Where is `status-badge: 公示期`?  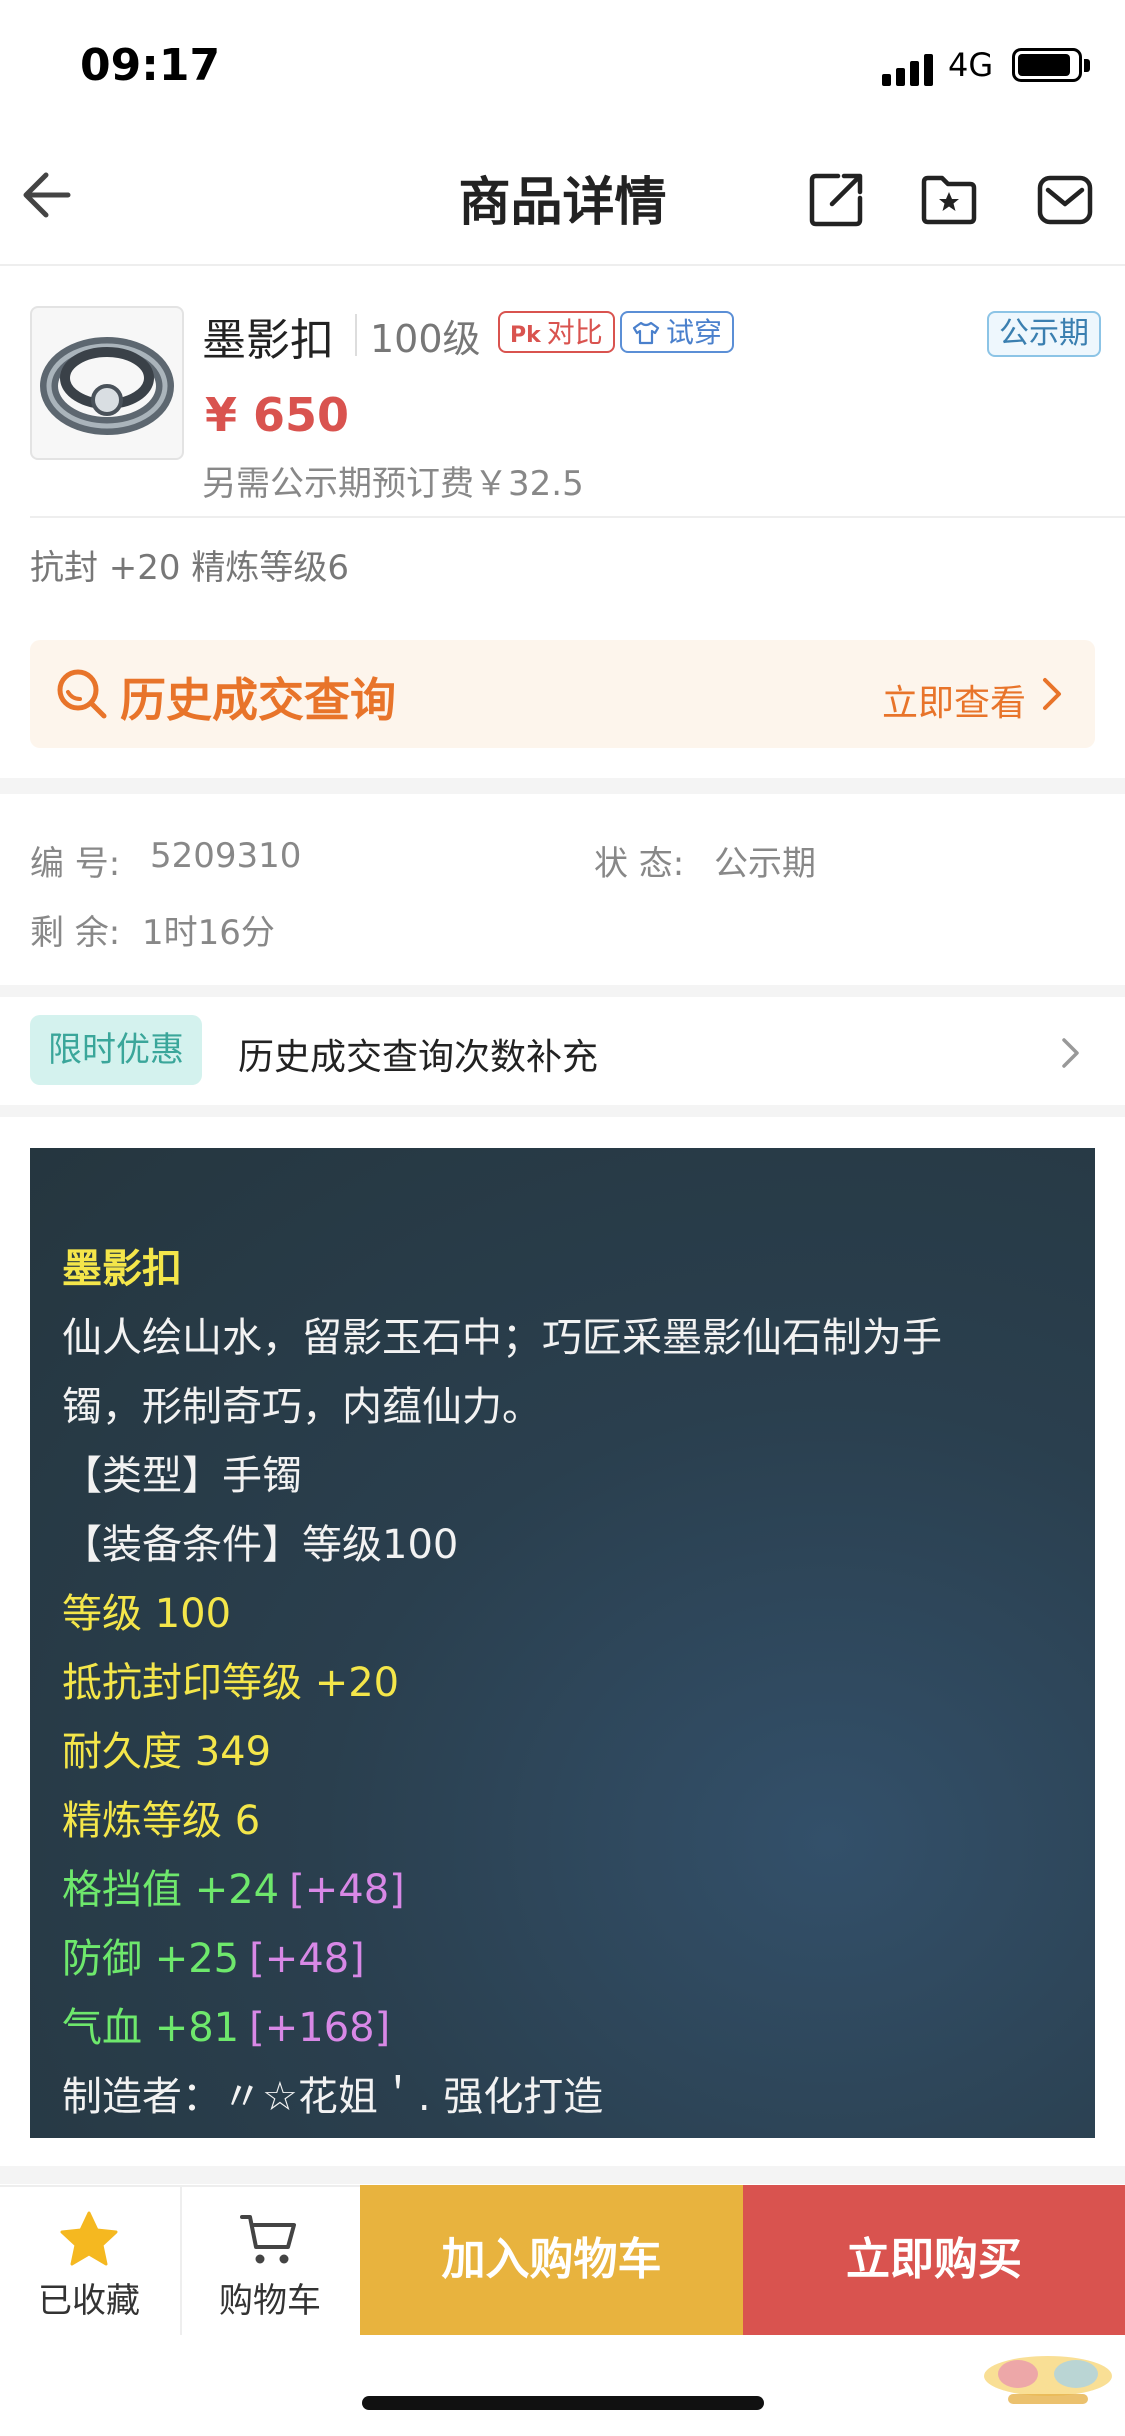
status-badge: 公示期 is located at coordinates (1044, 334).